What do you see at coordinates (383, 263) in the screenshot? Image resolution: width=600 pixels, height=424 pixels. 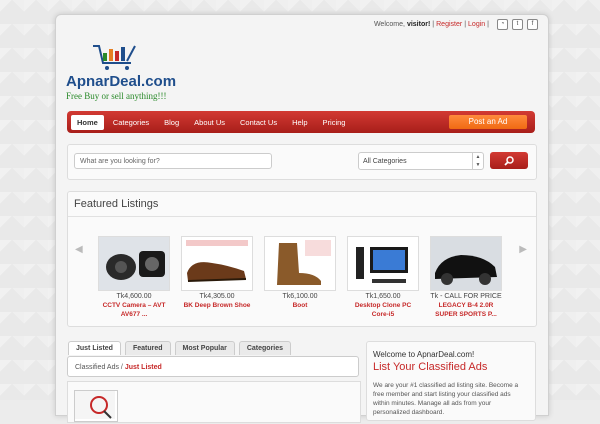 I see `desktop-pc-image` at bounding box center [383, 263].